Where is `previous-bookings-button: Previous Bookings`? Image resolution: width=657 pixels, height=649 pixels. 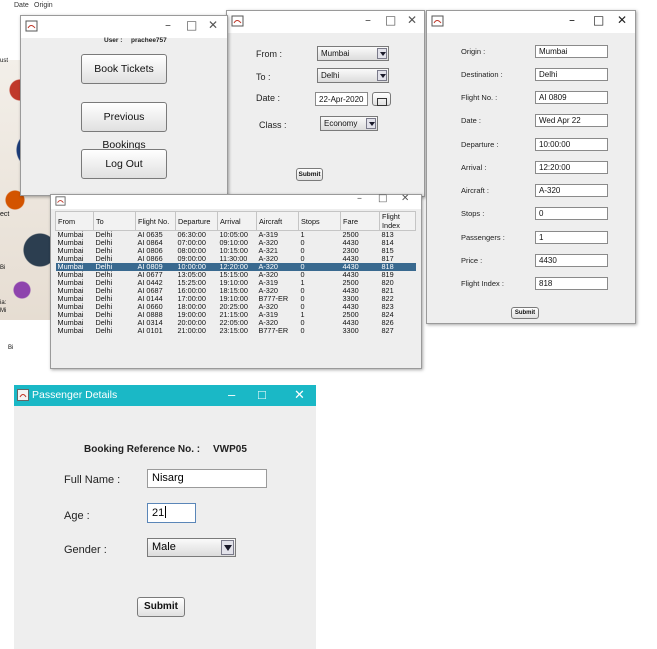 previous-bookings-button: Previous Bookings is located at coordinates (124, 126).